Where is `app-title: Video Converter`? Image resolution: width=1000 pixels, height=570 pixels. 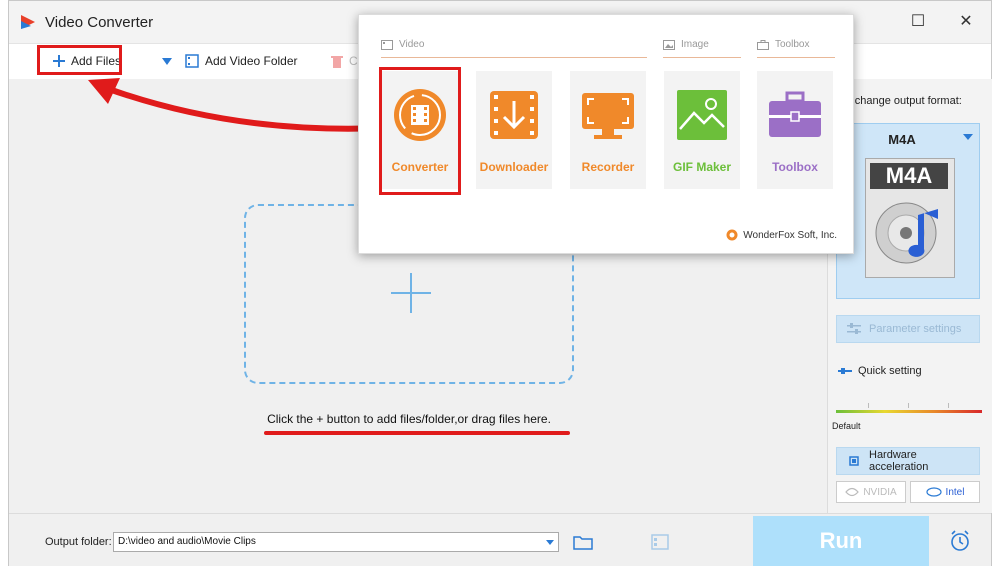 app-title: Video Converter is located at coordinates (99, 22).